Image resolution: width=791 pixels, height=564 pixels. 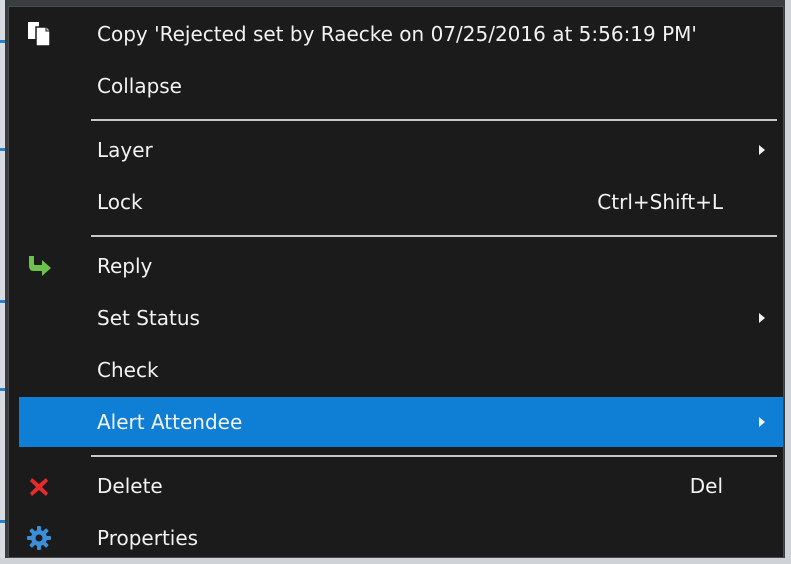 I want to click on menu-item-check: Check, so click(x=396, y=370).